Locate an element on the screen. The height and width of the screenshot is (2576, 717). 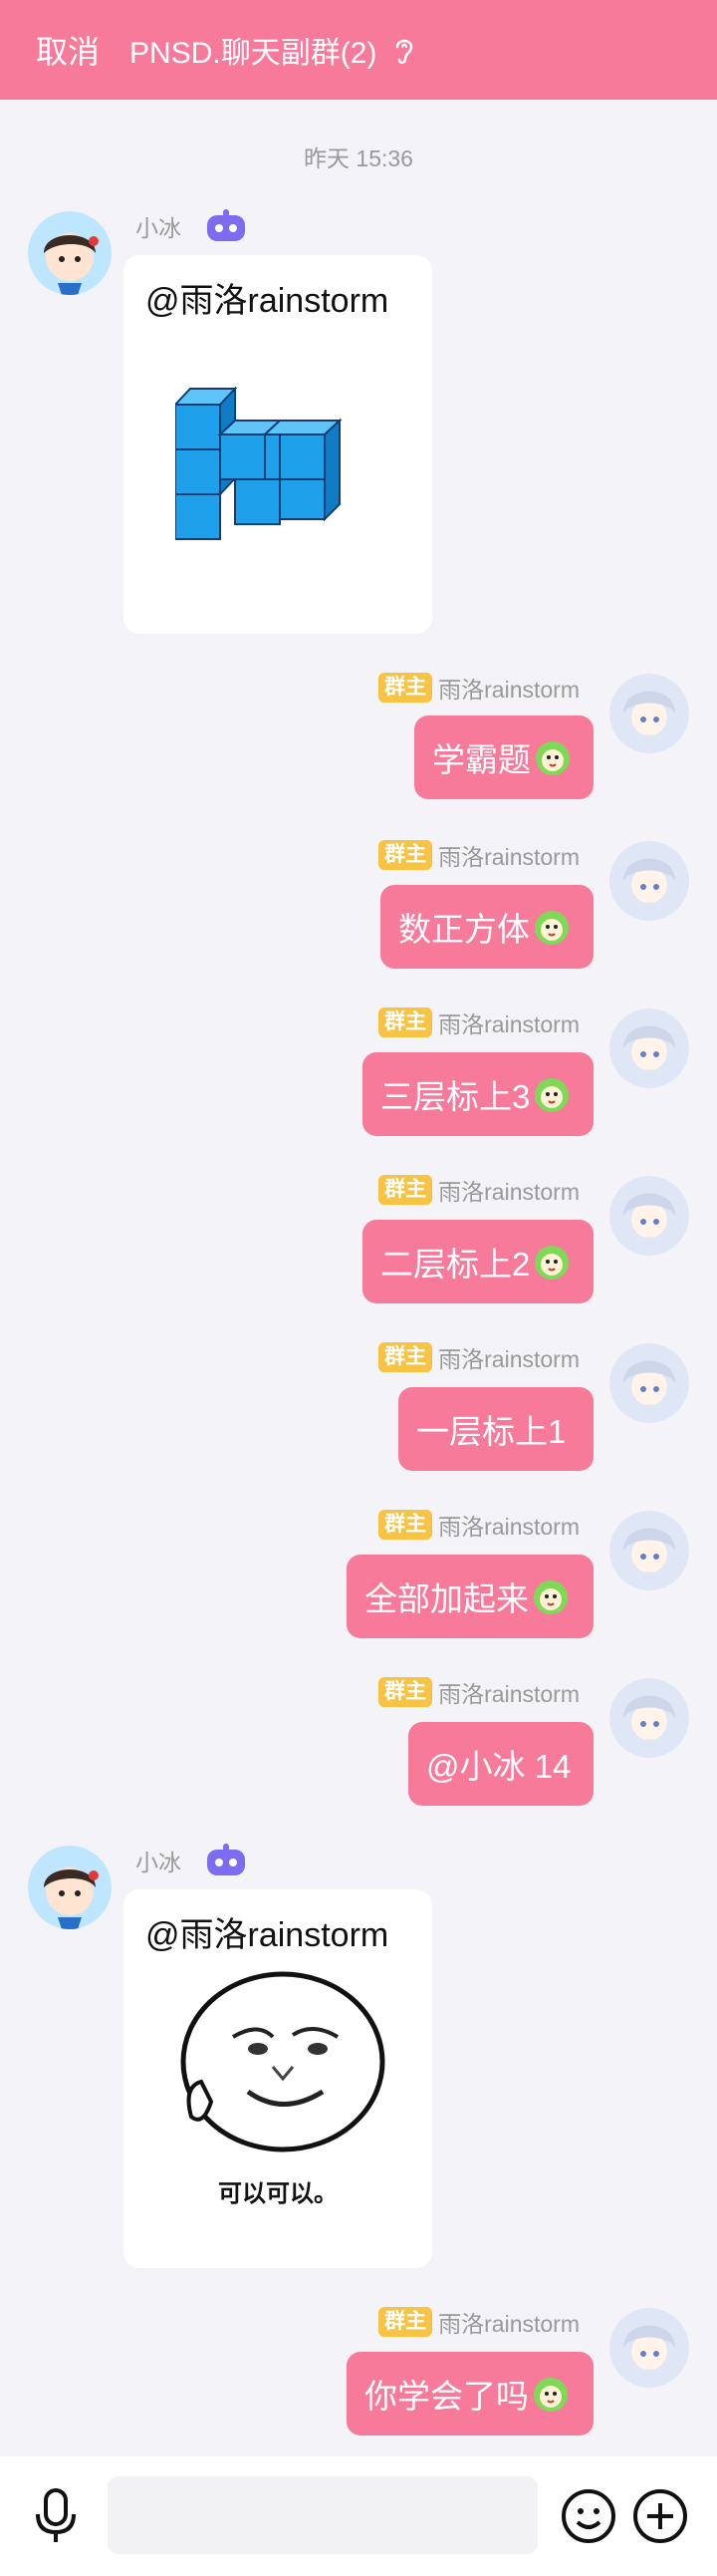
plus-icon is located at coordinates (660, 2516).